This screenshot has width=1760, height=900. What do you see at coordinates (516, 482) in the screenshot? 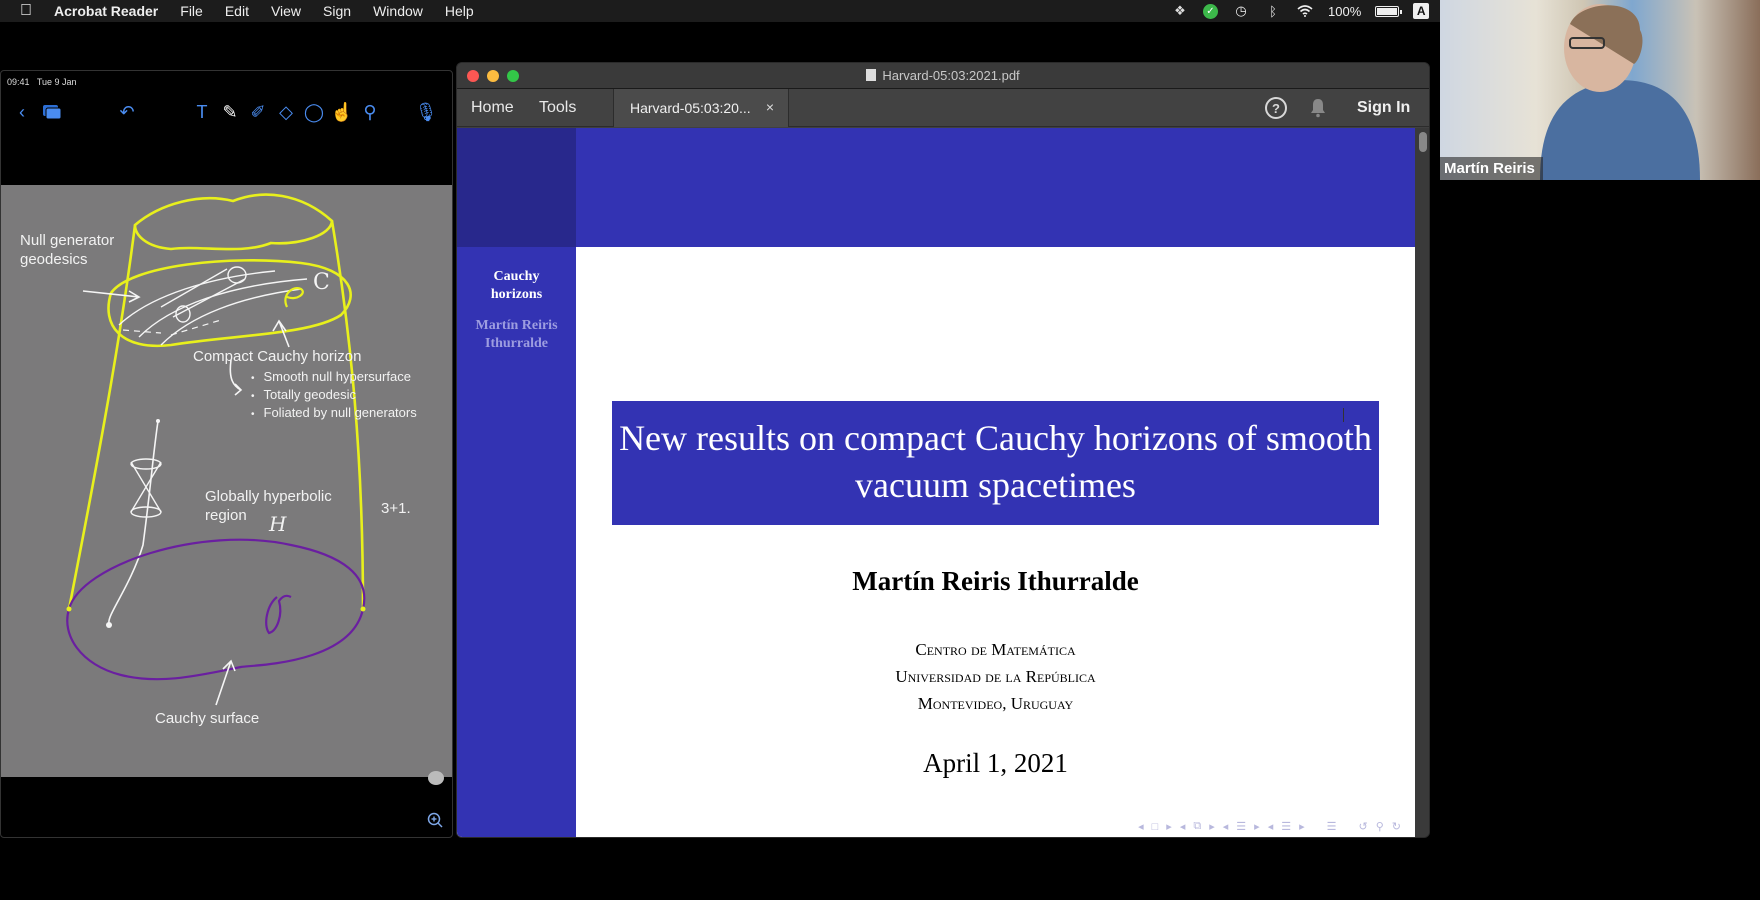
I see `beamer-sidebar: Cauchy horizons Martín Reiris Ithurralde` at bounding box center [516, 482].